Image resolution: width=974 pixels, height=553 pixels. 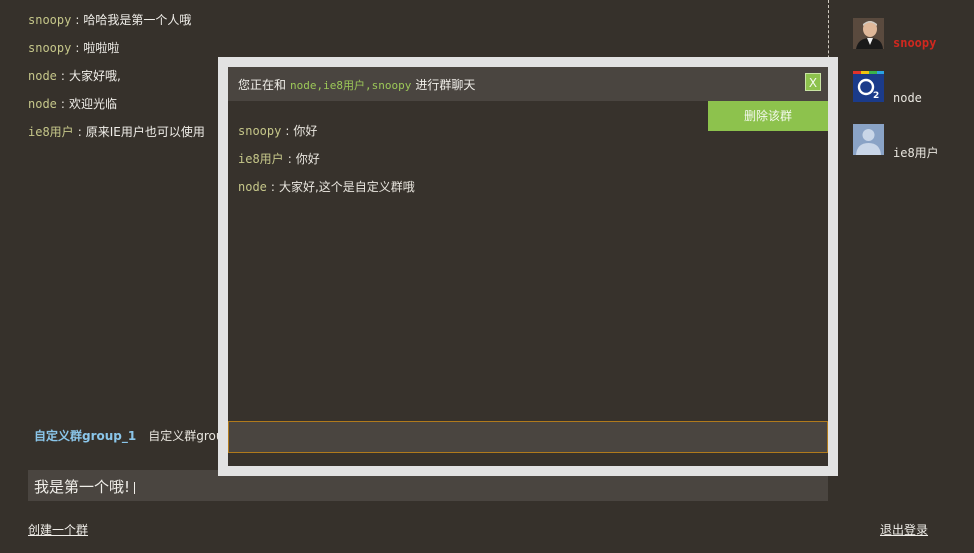 I want to click on message-text: 啦啦啦, so click(x=101, y=48).